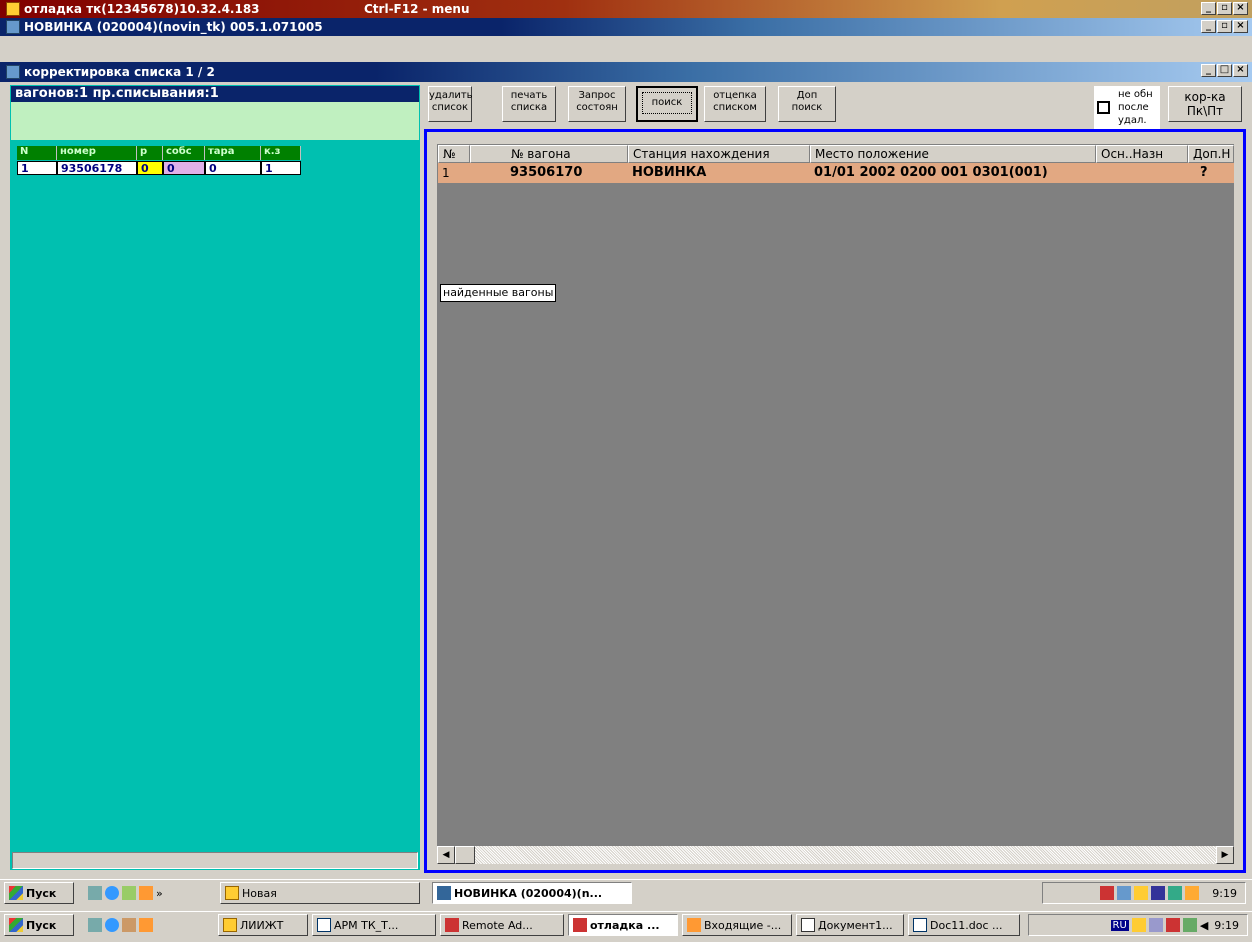 This screenshot has width=1252, height=942. Describe the element at coordinates (454, 154) in the screenshot. I see `col-index: №` at that location.